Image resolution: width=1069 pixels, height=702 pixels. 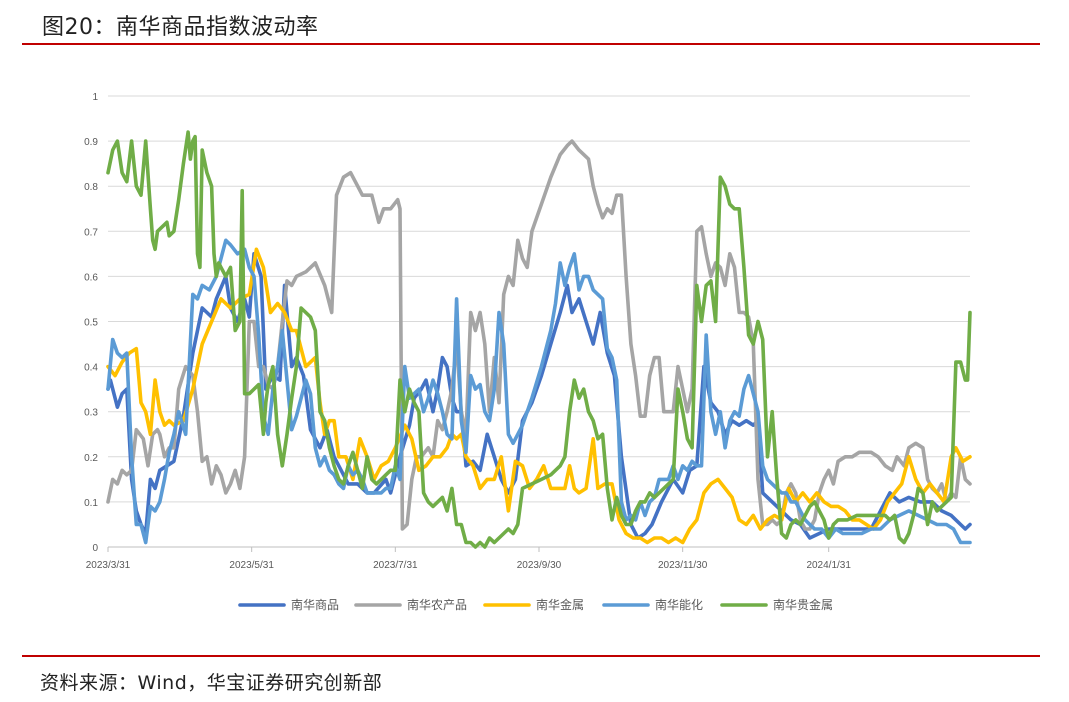 I want to click on y-tick-label: 0.5, so click(x=91, y=323).